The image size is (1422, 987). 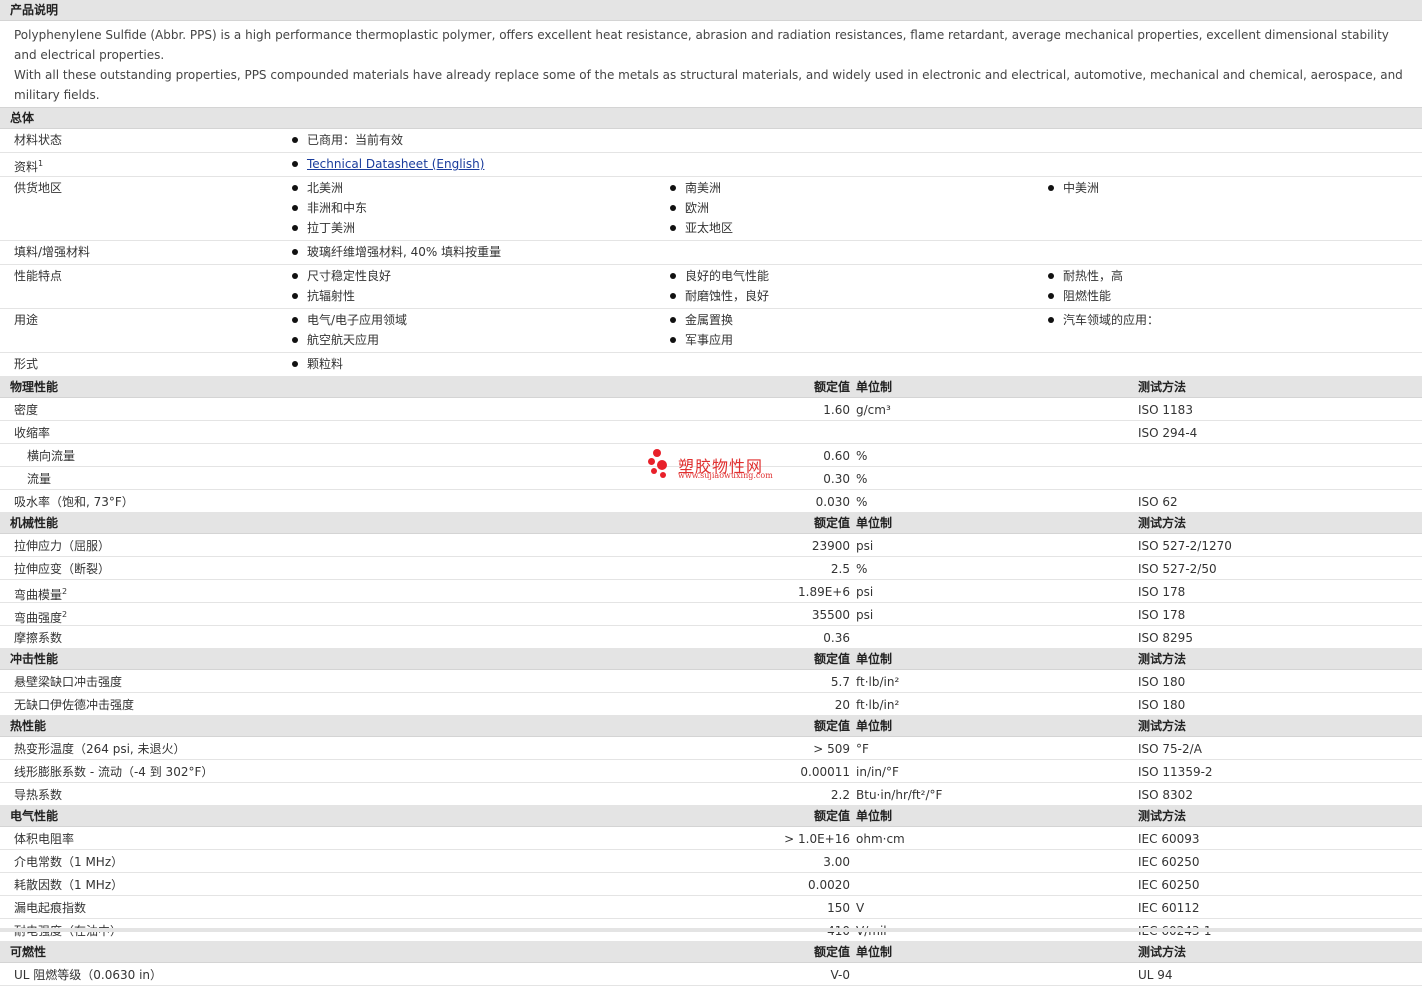 I want to click on property-unit: V, so click(x=860, y=908).